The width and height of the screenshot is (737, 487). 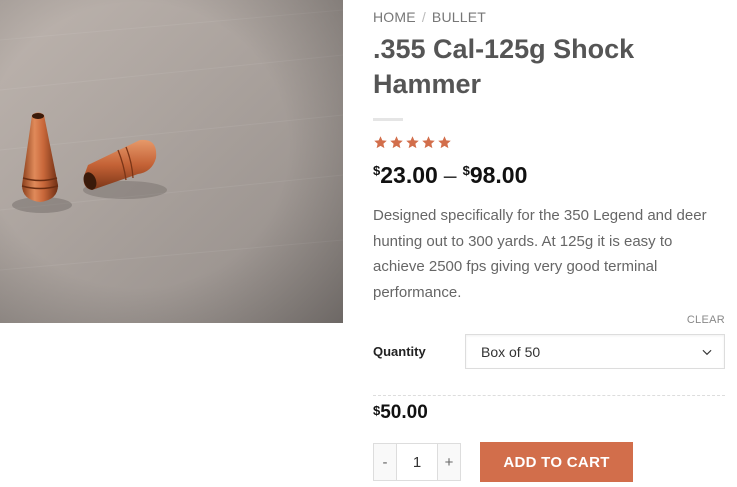 What do you see at coordinates (429, 17) in the screenshot?
I see `breadcrumb: HOME / BULLET` at bounding box center [429, 17].